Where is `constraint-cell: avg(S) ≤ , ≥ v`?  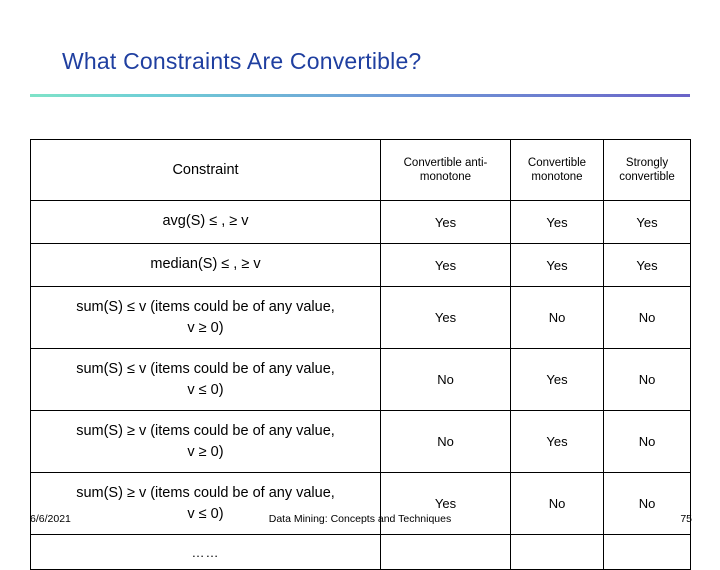
constraint-cell: avg(S) ≤ , ≥ v is located at coordinates (205, 222).